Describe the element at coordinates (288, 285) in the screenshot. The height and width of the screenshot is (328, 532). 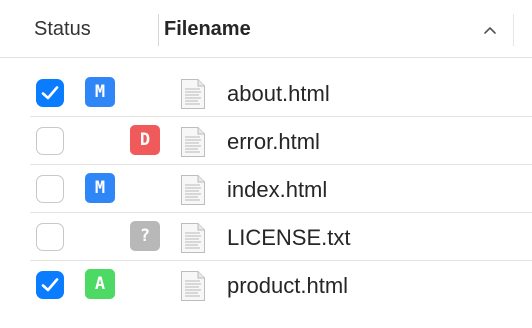
I see `file-name: product.html` at that location.